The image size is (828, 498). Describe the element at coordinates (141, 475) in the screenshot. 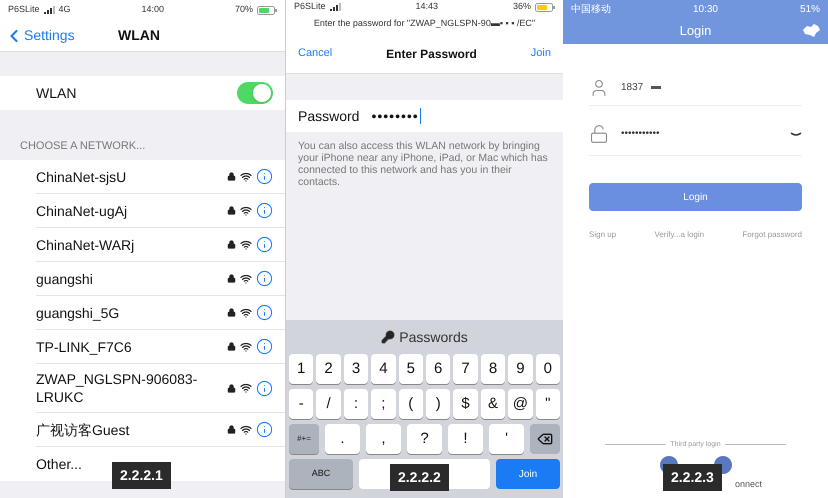

I see `caption-tooltip: 2.2.2.1` at that location.